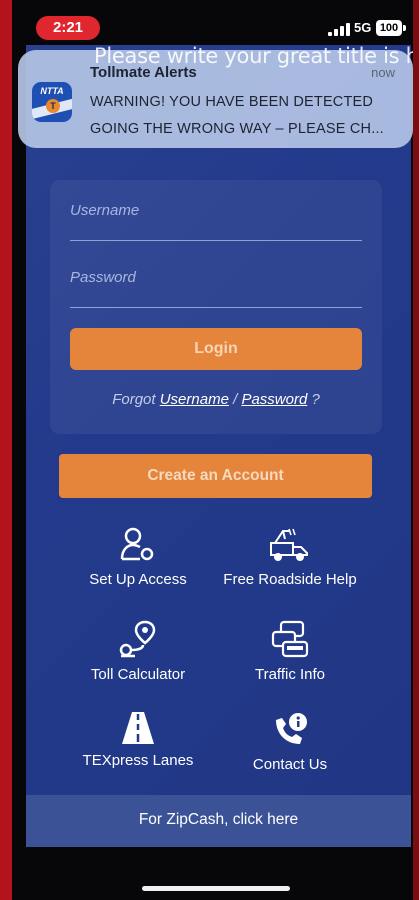 Image resolution: width=419 pixels, height=900 pixels. What do you see at coordinates (194, 399) in the screenshot?
I see `forgot-username-link: Username` at bounding box center [194, 399].